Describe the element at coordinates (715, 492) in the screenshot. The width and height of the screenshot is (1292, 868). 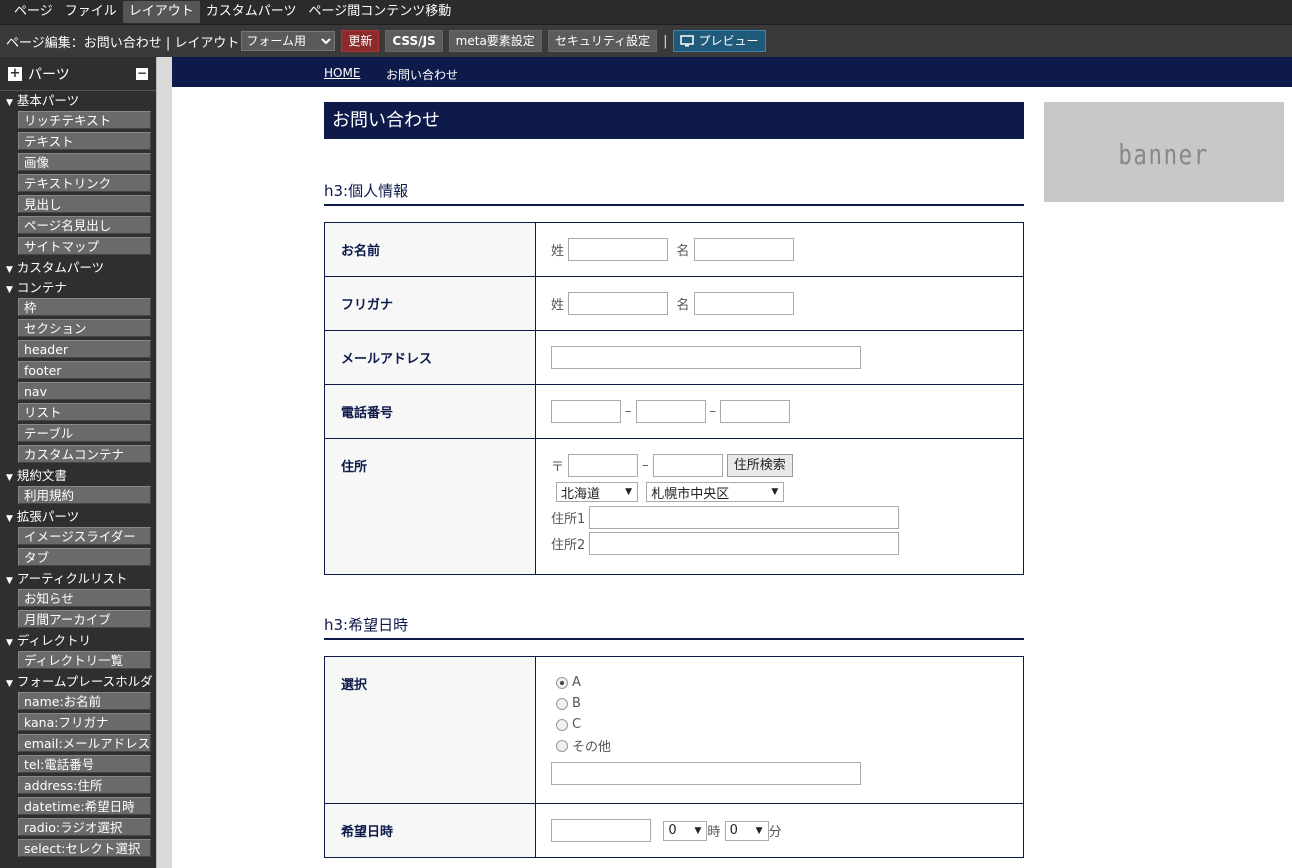
I see `city-select: 札幌市中央区 ▼` at that location.